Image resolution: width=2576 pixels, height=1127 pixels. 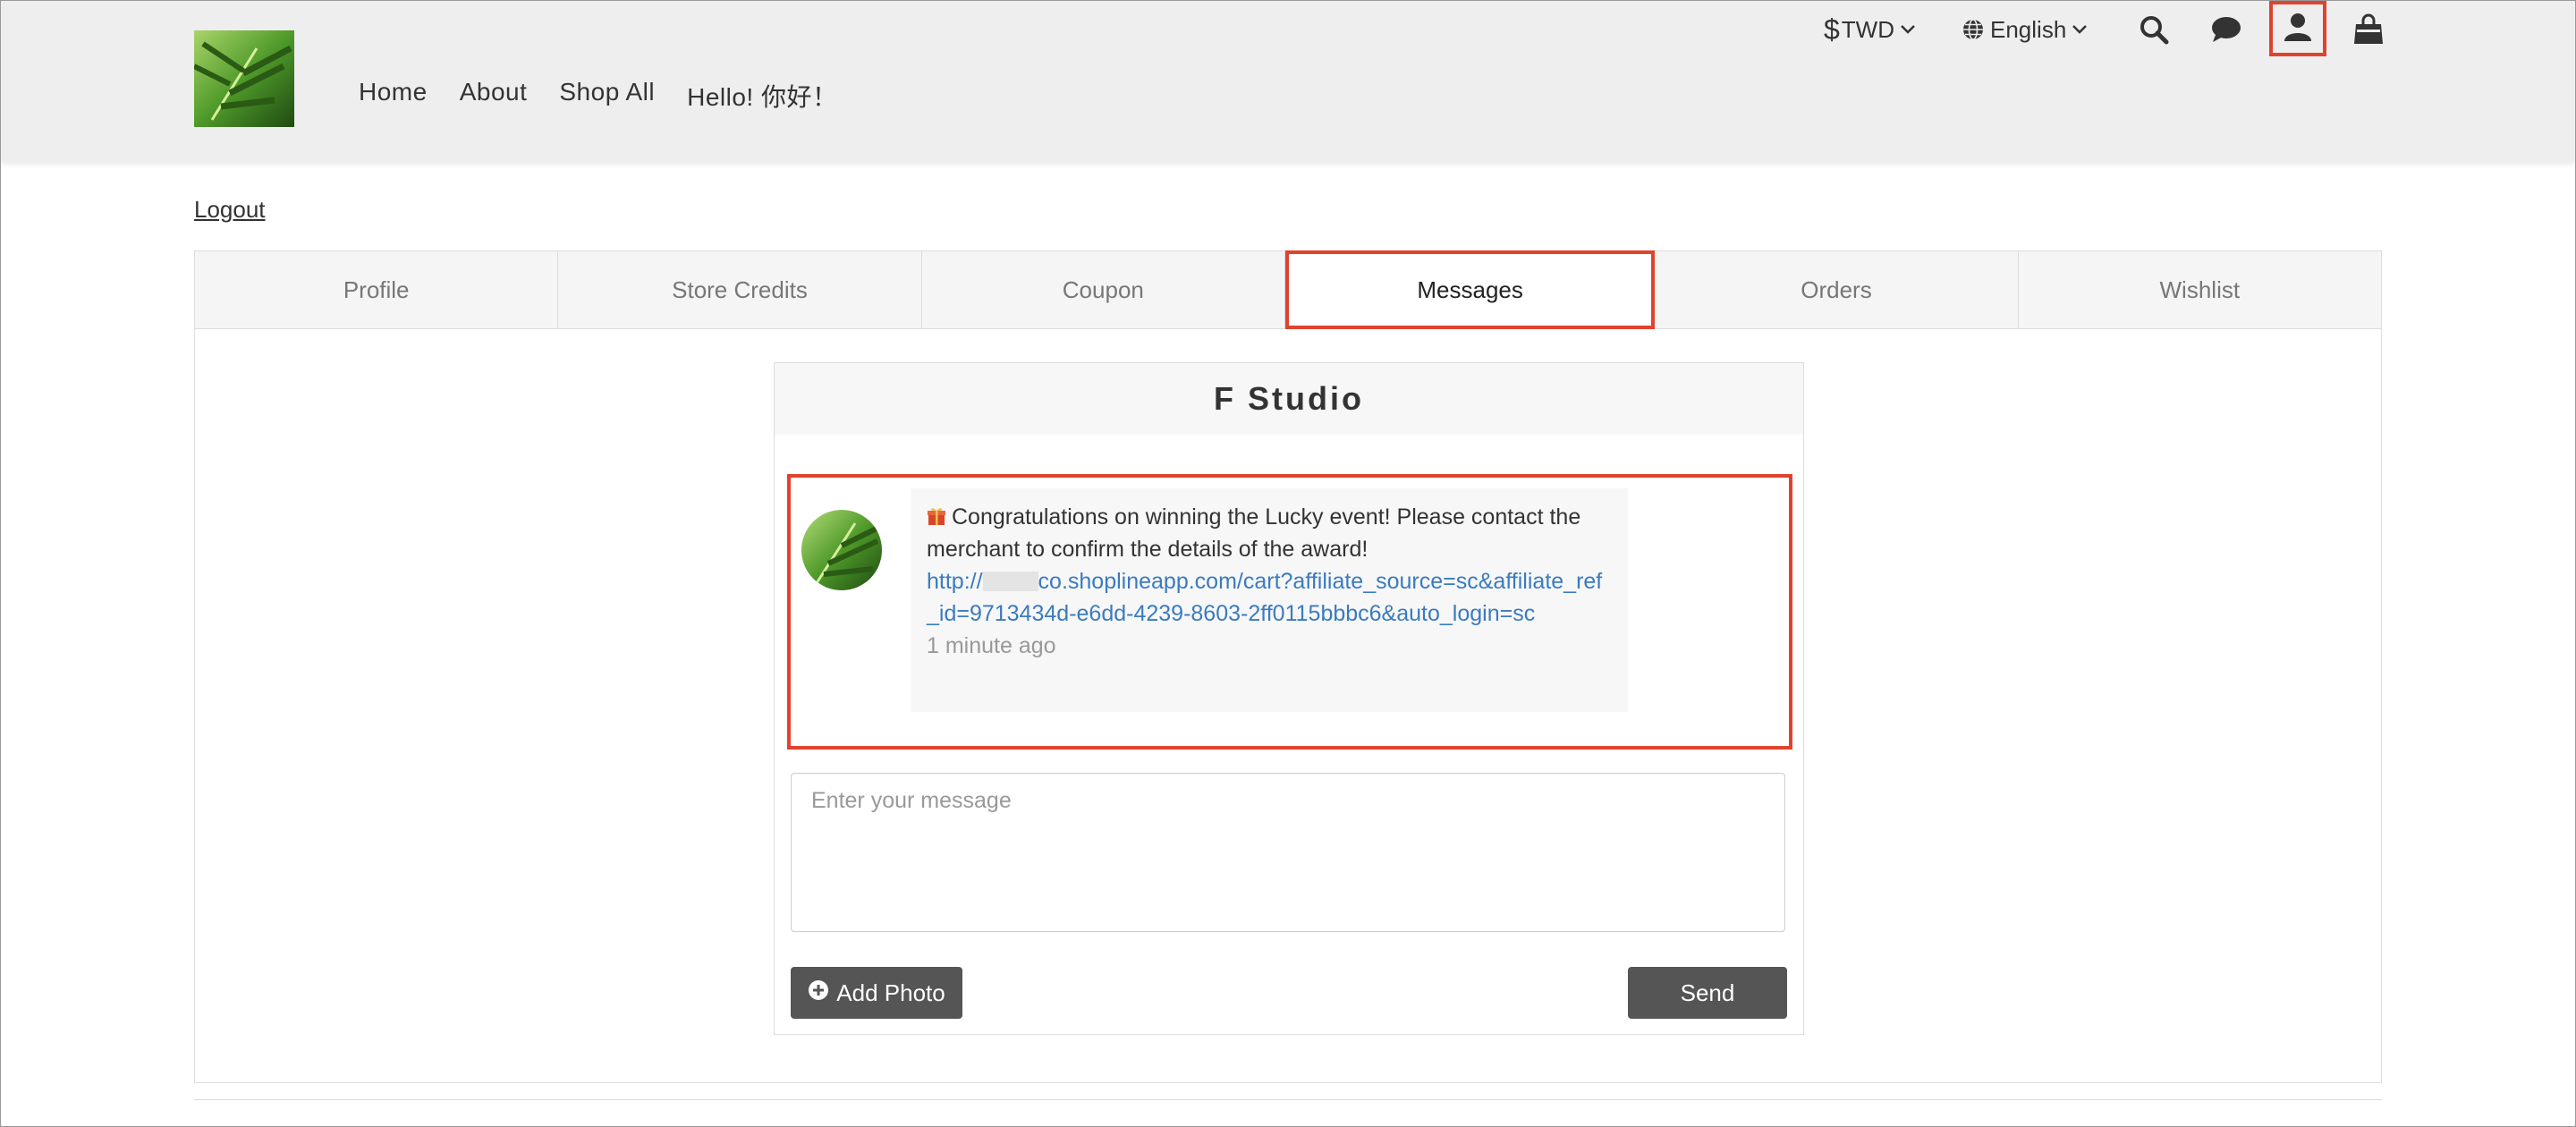 What do you see at coordinates (1707, 993) in the screenshot?
I see `send-button: Send` at bounding box center [1707, 993].